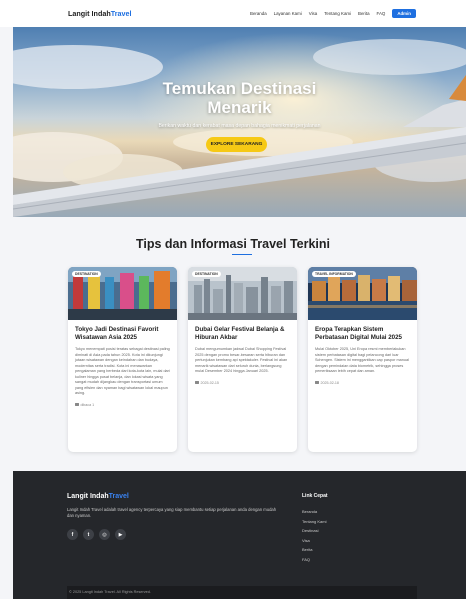 This screenshot has width=466, height=599. What do you see at coordinates (362, 383) in the screenshot?
I see `card-meta: 2025-02-18` at bounding box center [362, 383].